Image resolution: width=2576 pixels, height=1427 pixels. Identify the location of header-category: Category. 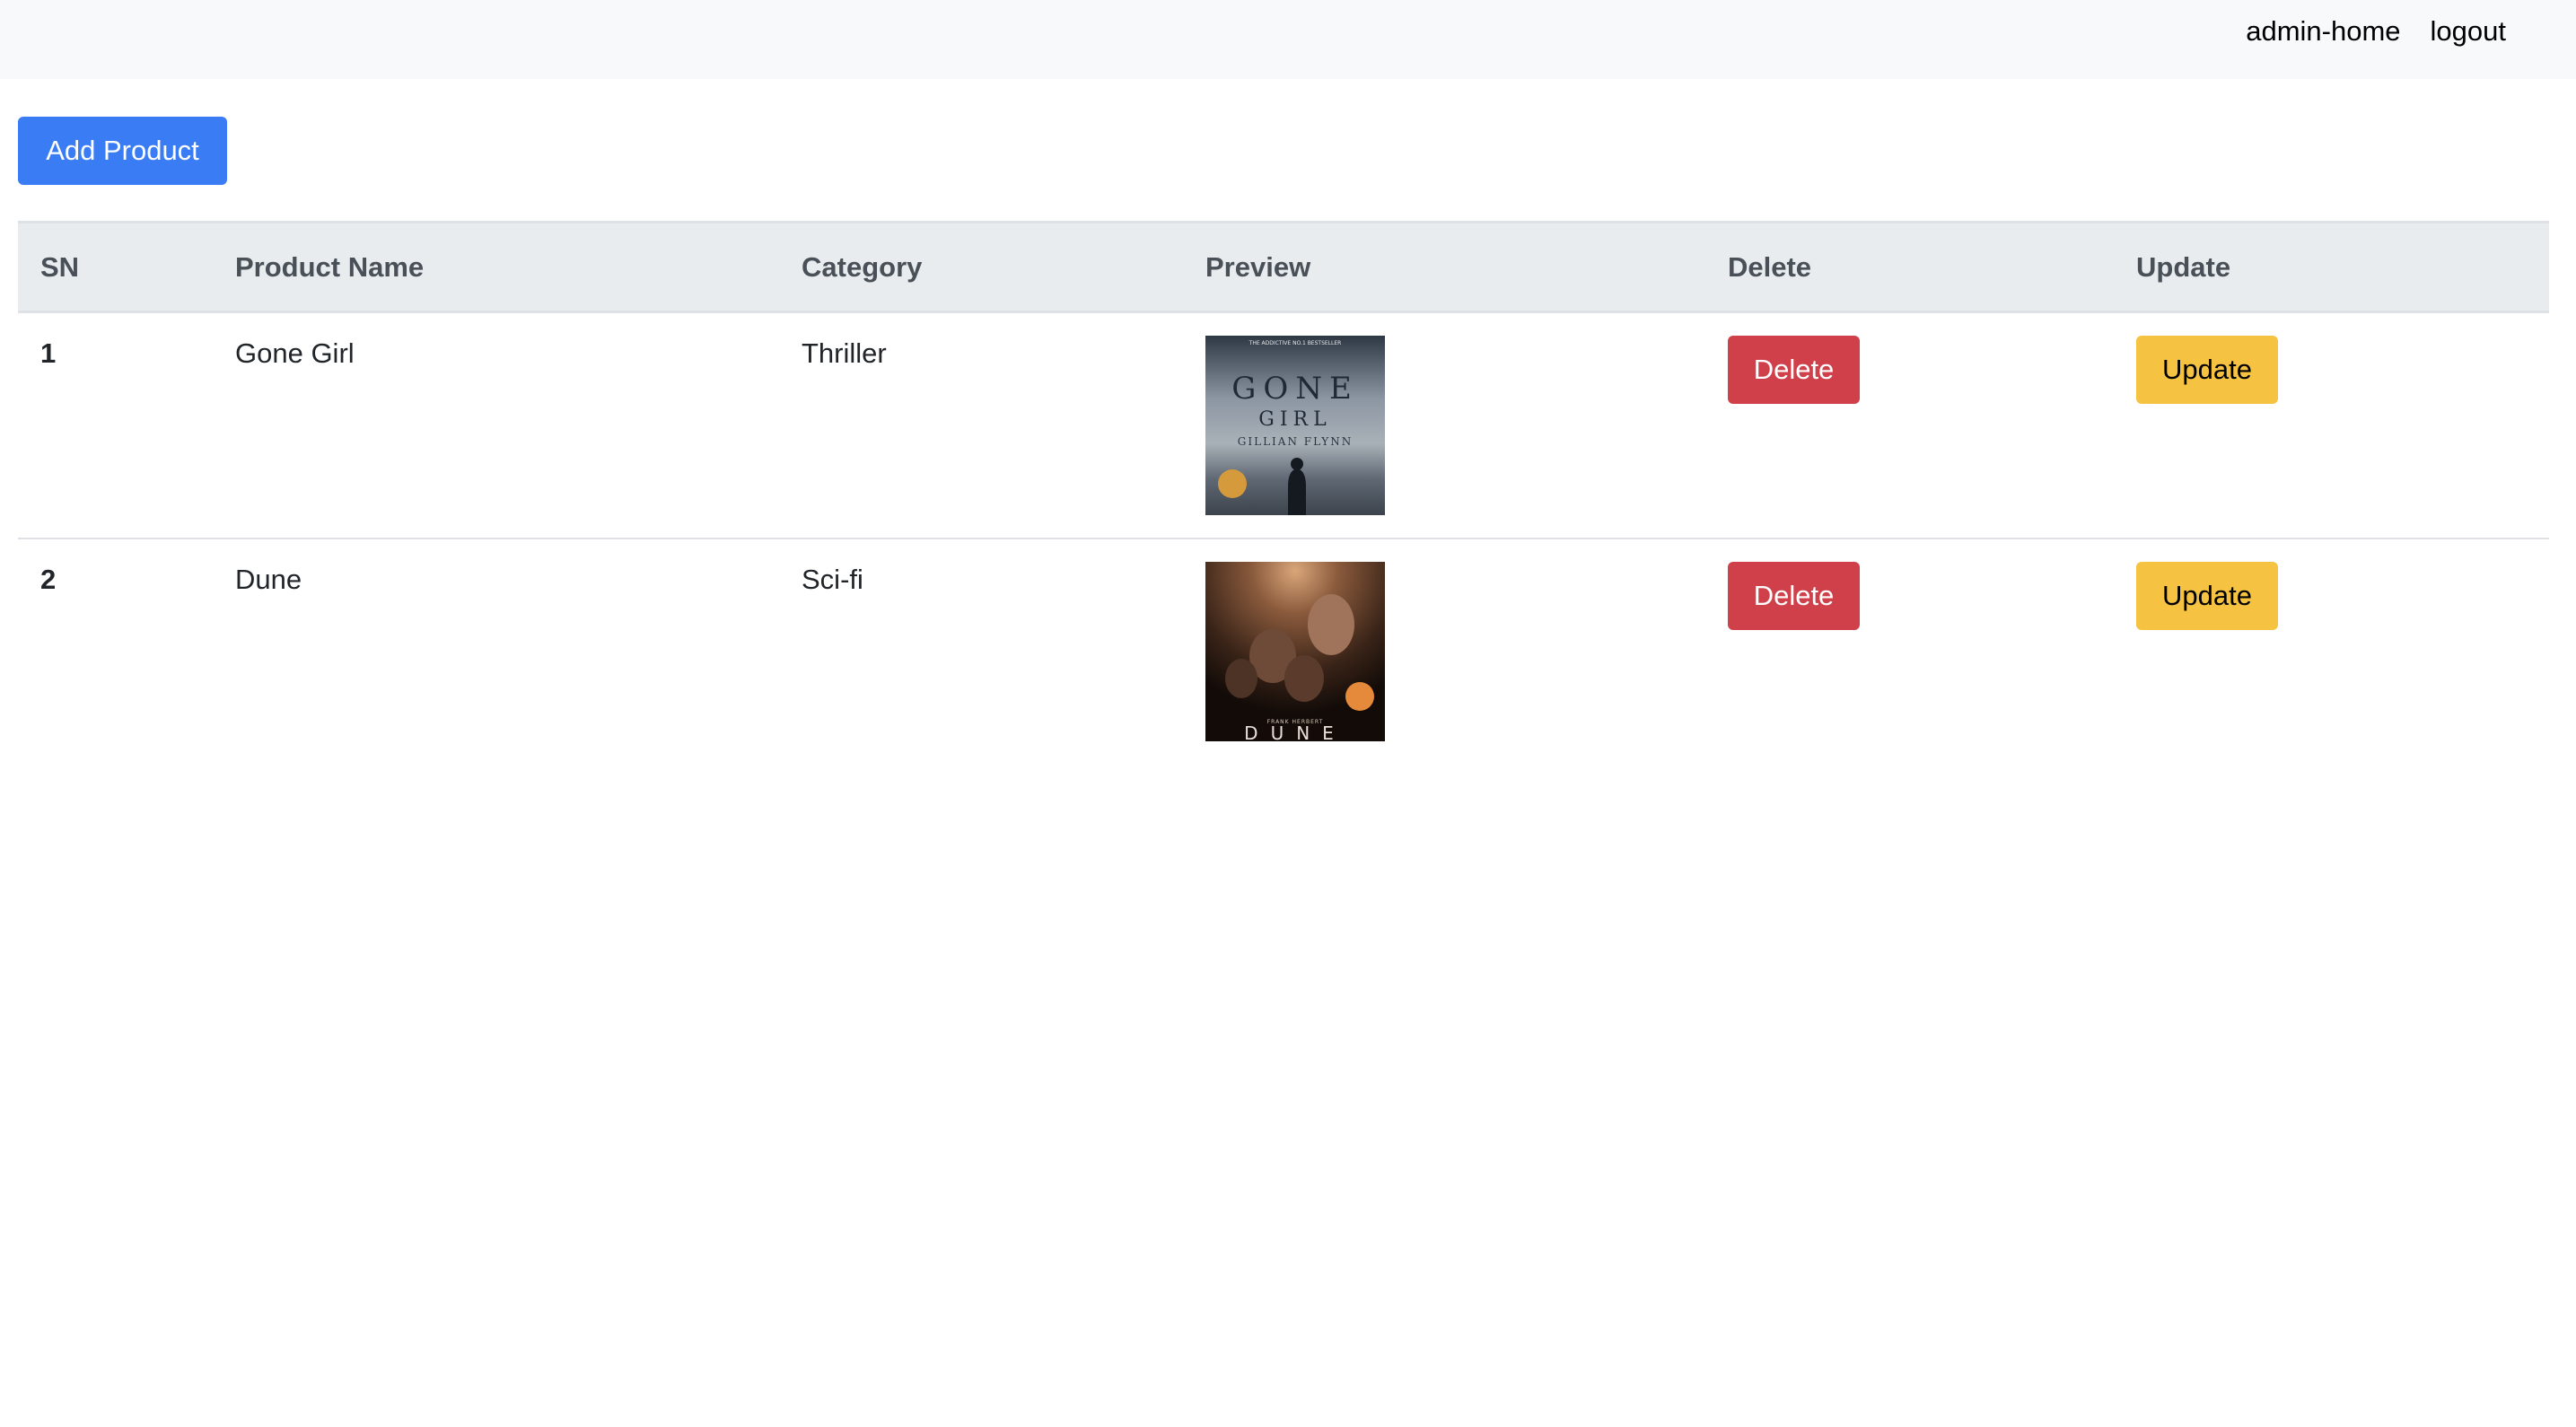
(981, 267).